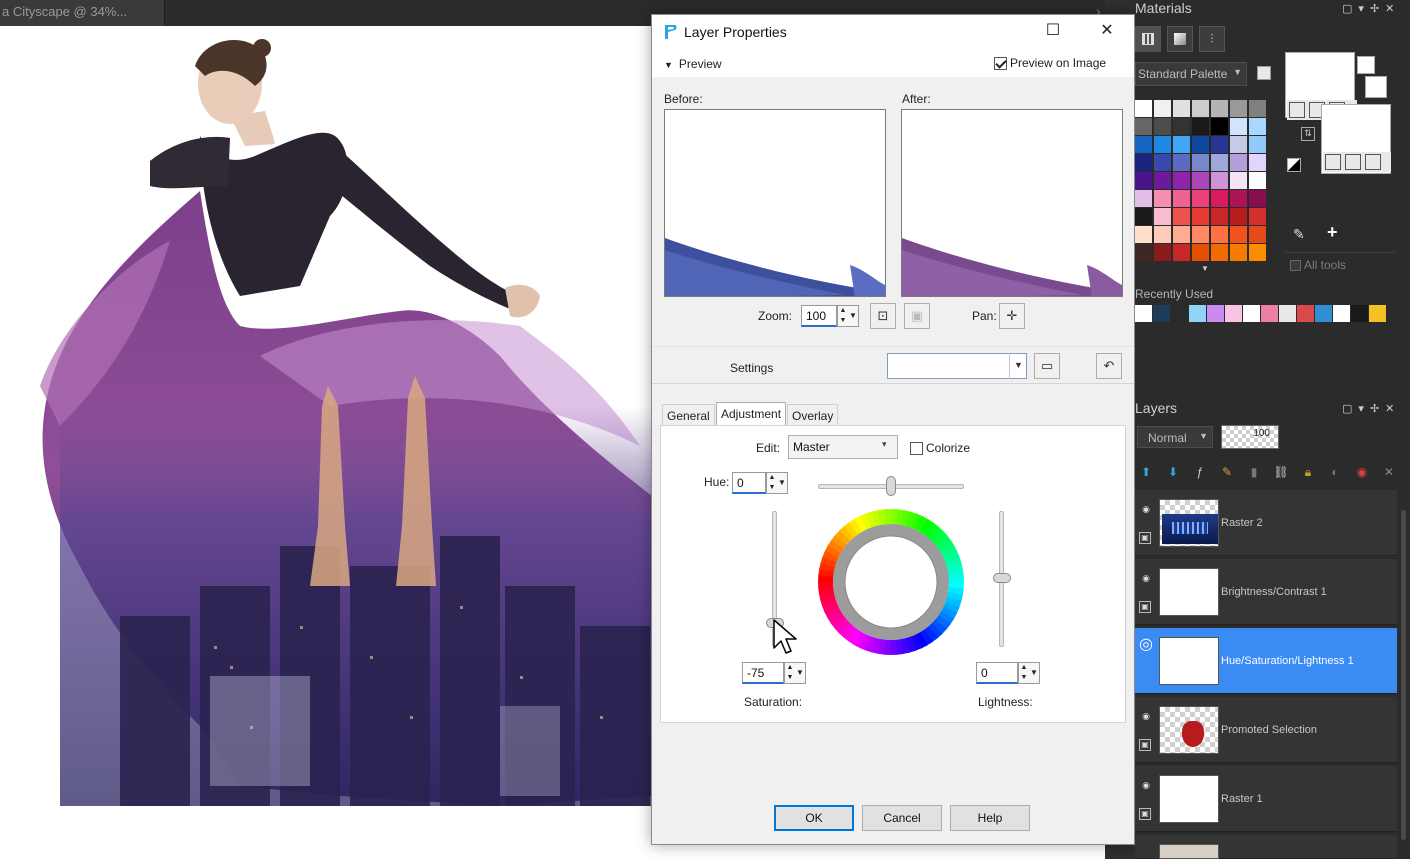 This screenshot has width=1410, height=859. Describe the element at coordinates (1212, 39) in the screenshot. I see `sliders-tab-button: ⫶` at that location.